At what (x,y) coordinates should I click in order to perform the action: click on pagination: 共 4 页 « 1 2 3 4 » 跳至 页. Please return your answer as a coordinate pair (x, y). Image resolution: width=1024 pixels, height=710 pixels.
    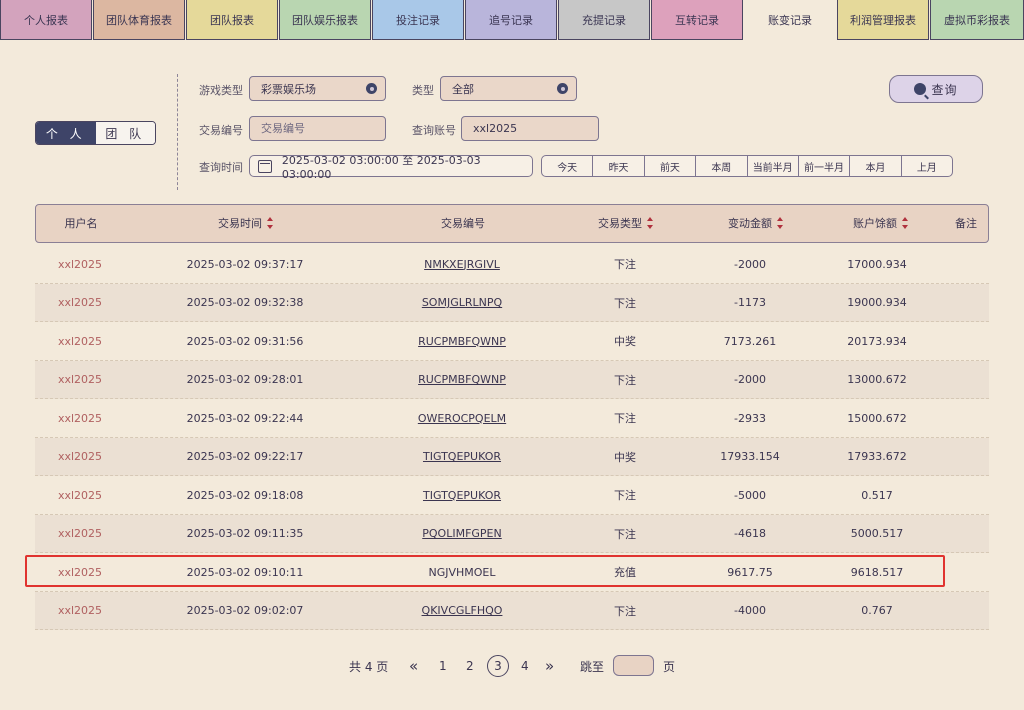
    Looking at the image, I should click on (512, 666).